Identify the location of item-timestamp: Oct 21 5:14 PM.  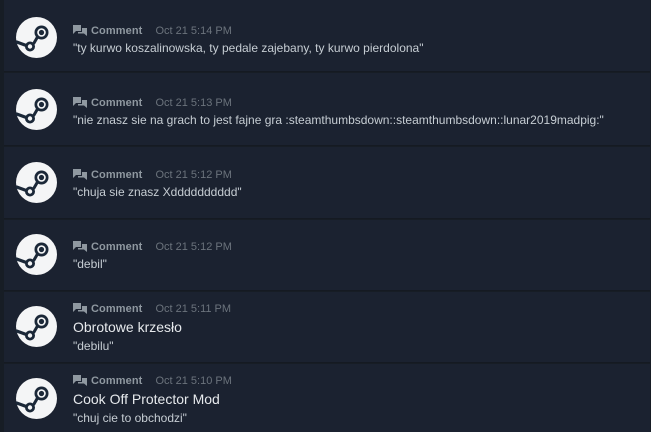
(193, 31).